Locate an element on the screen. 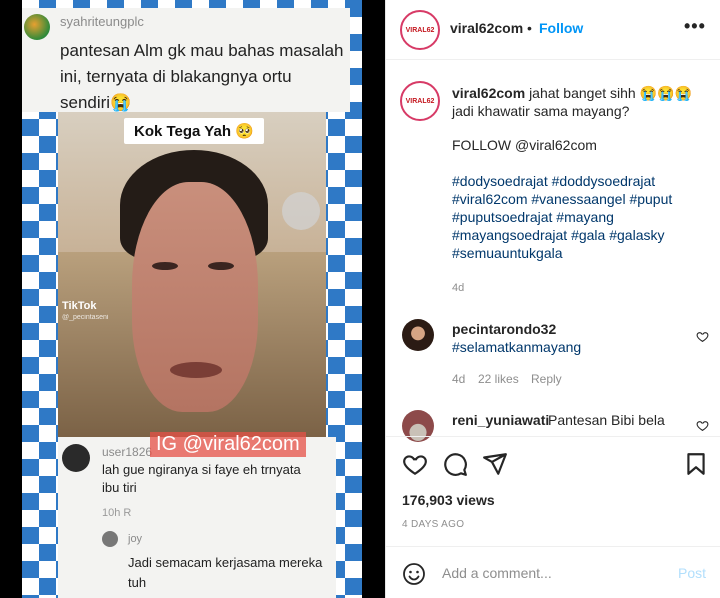 This screenshot has width=720, height=598. video-caption-label: Kok Tega Yah 🥺 is located at coordinates (194, 131).